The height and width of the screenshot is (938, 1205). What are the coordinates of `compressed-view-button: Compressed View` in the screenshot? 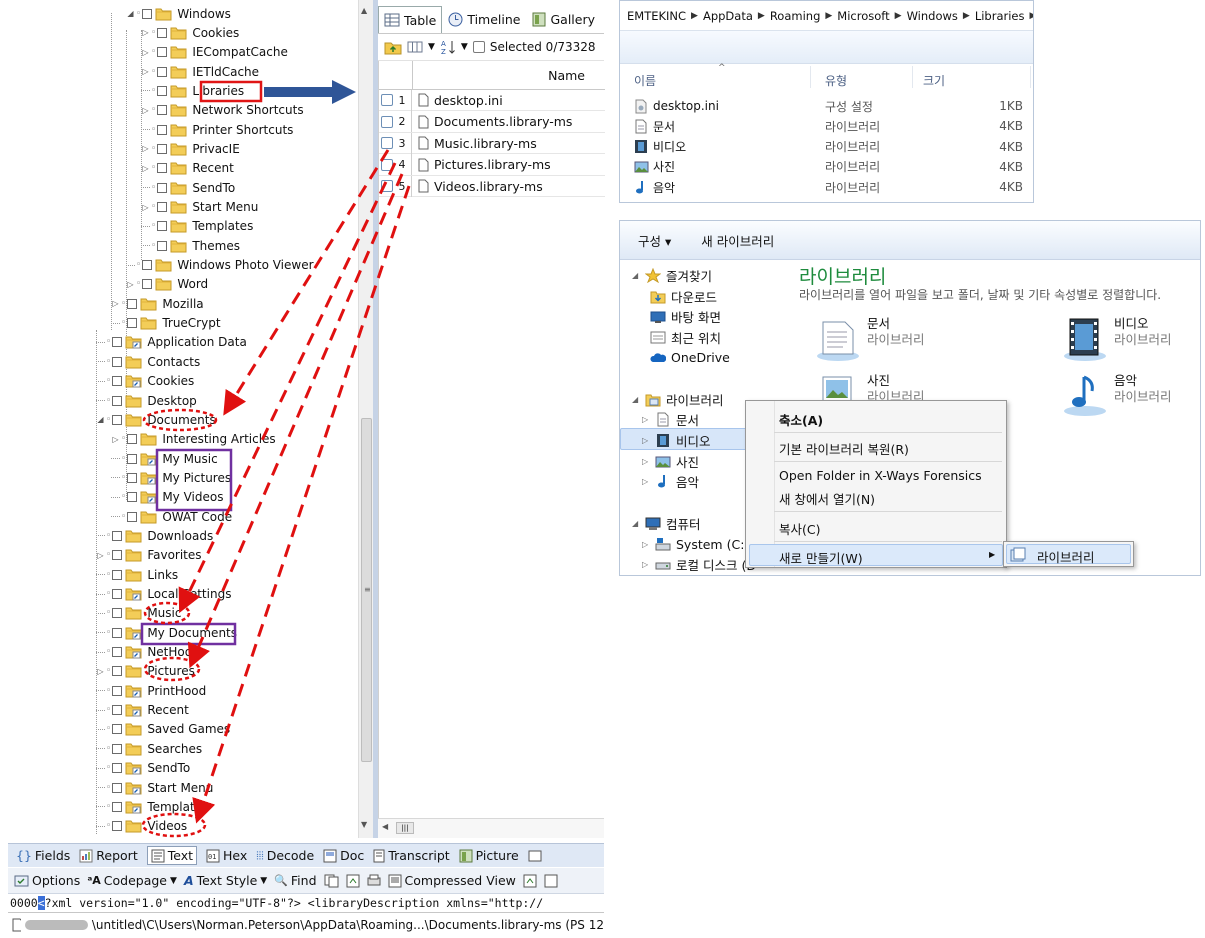 It's located at (452, 880).